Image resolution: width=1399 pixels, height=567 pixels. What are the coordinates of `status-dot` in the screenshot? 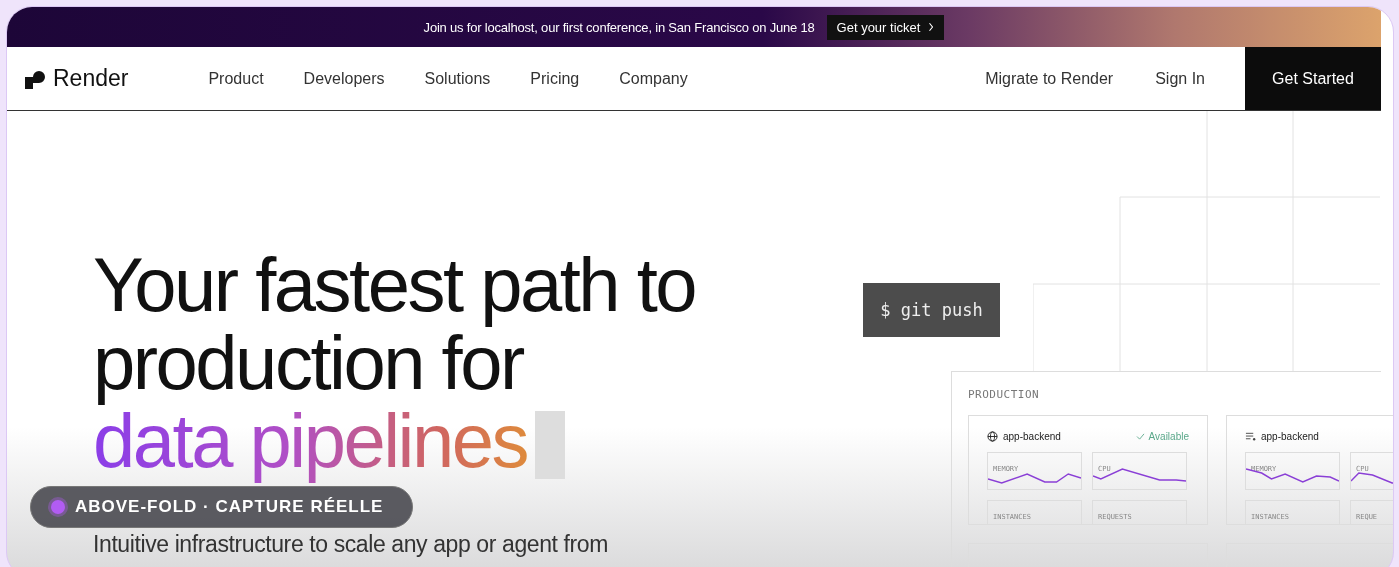 It's located at (58, 507).